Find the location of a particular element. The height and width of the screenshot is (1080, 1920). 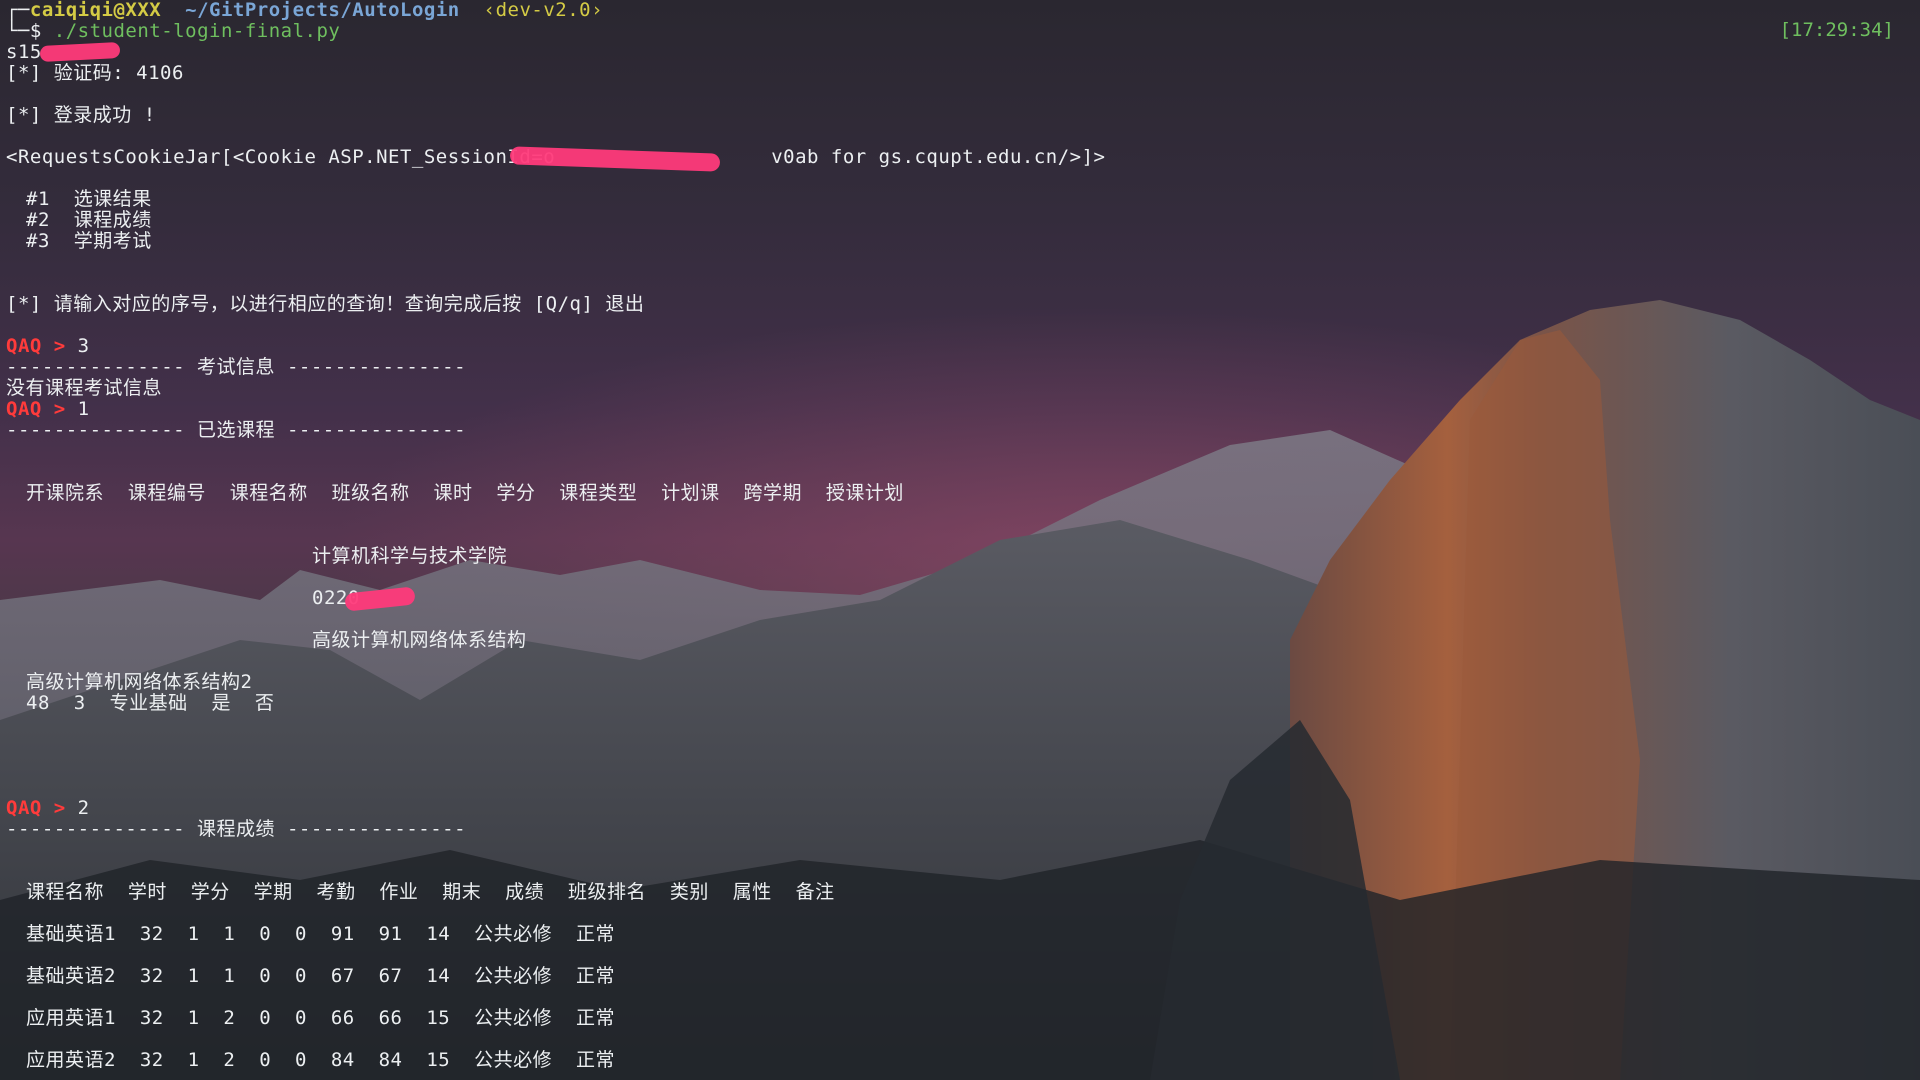

prompt-clock: [17:29:34] is located at coordinates (1836, 30).